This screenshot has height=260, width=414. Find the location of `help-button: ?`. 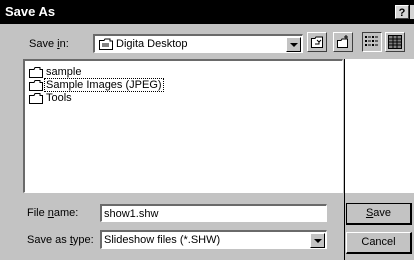

help-button: ? is located at coordinates (402, 12).